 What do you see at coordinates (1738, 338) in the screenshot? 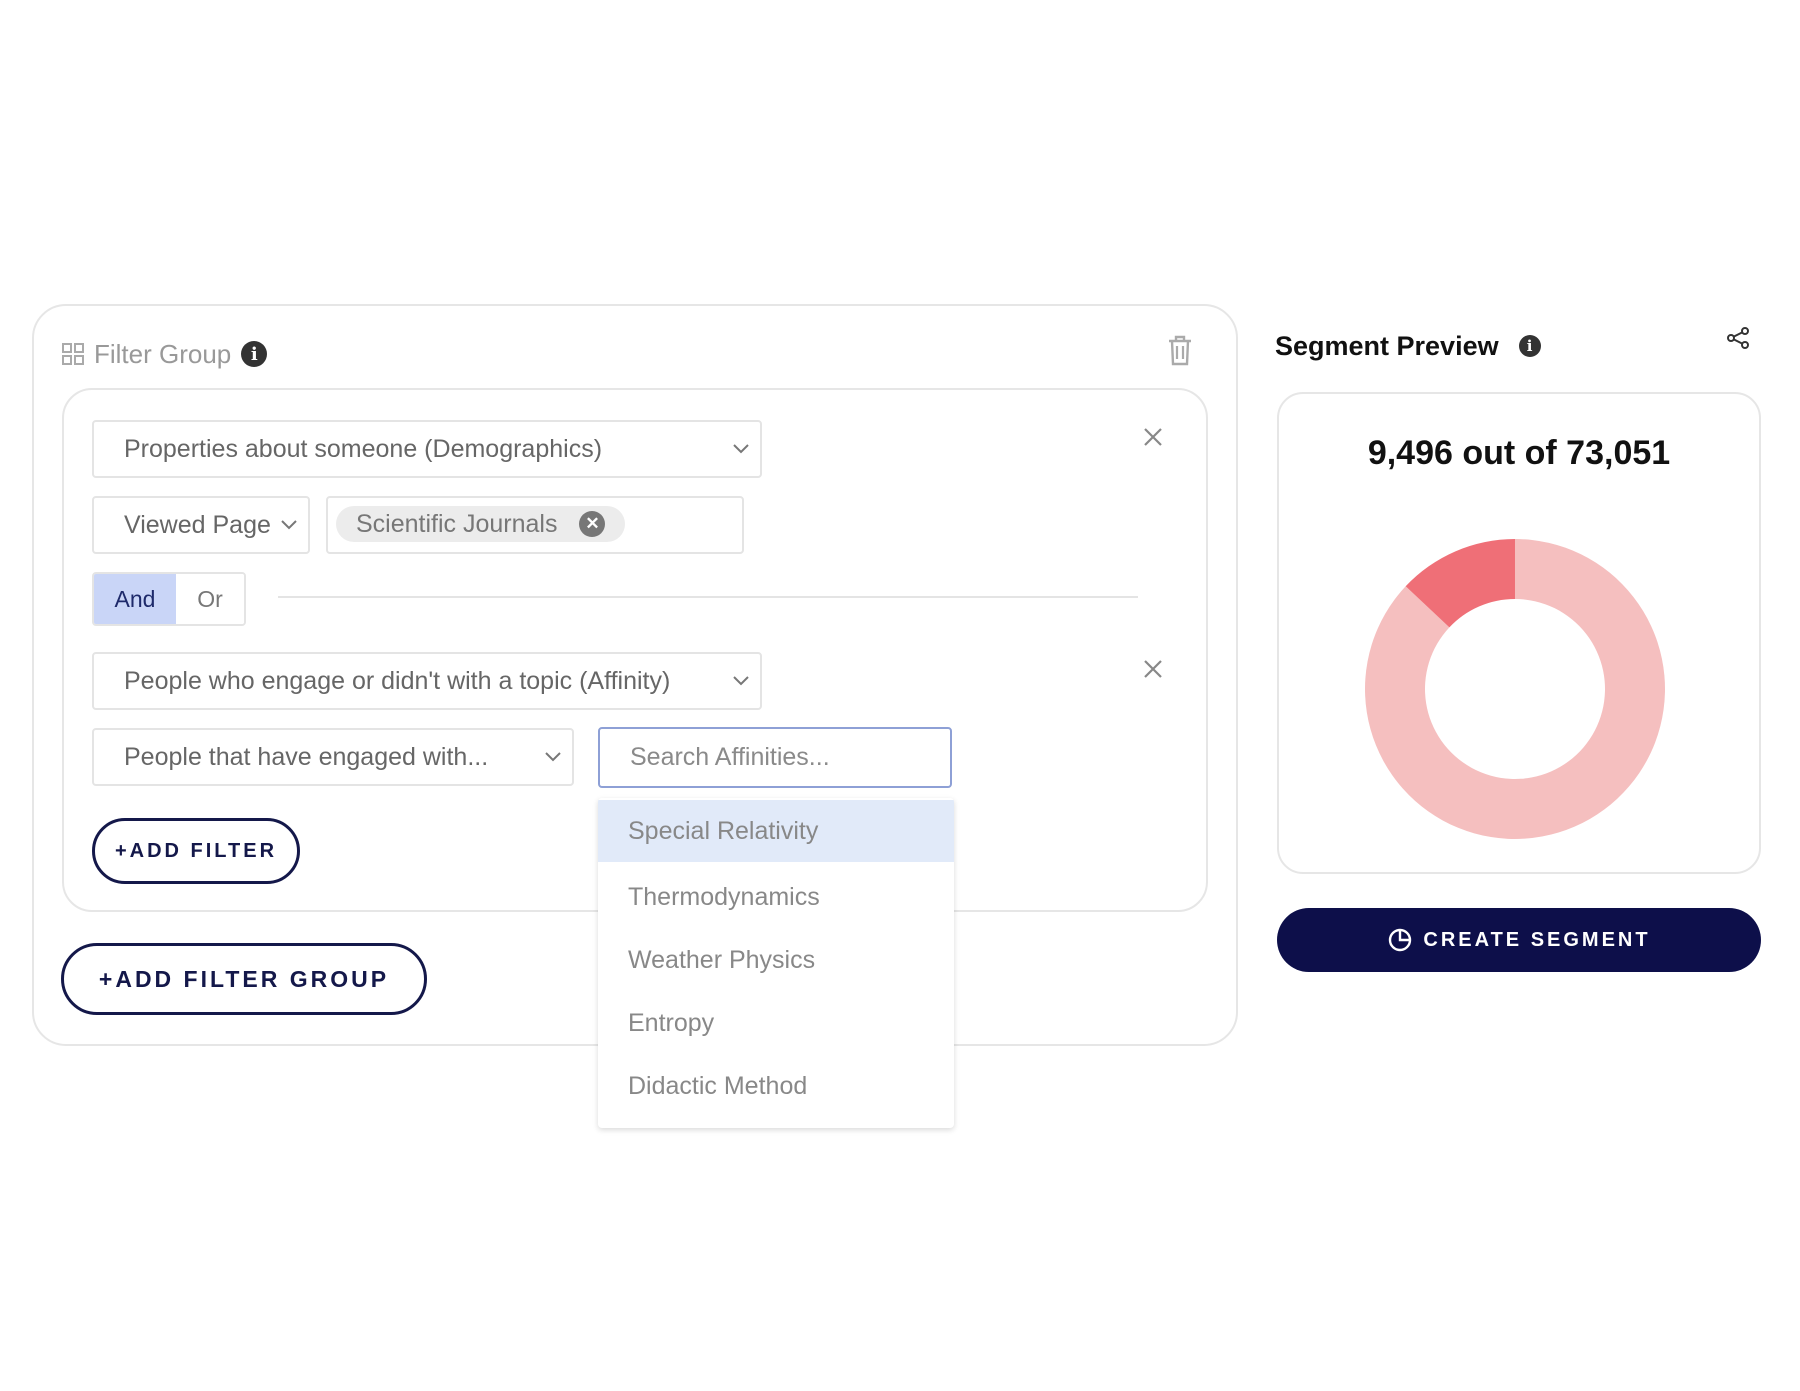
I see `share-icon` at bounding box center [1738, 338].